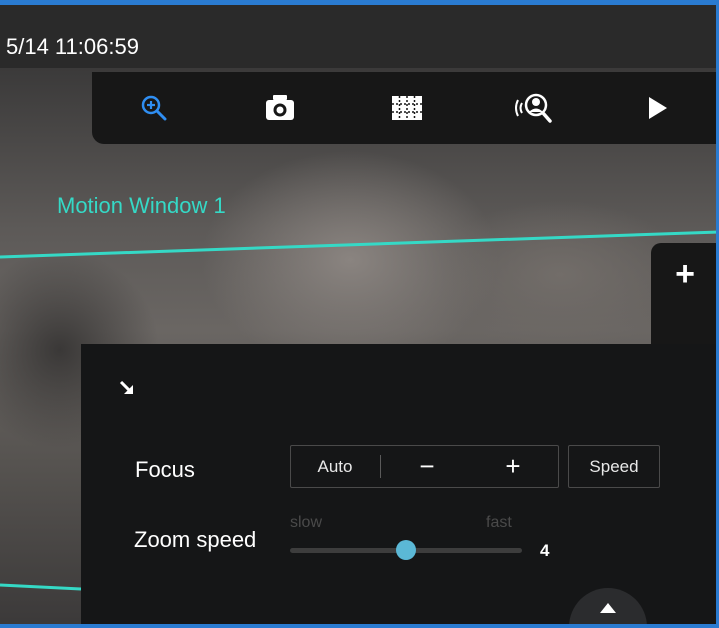  I want to click on zoom-in-button, so click(154, 108).